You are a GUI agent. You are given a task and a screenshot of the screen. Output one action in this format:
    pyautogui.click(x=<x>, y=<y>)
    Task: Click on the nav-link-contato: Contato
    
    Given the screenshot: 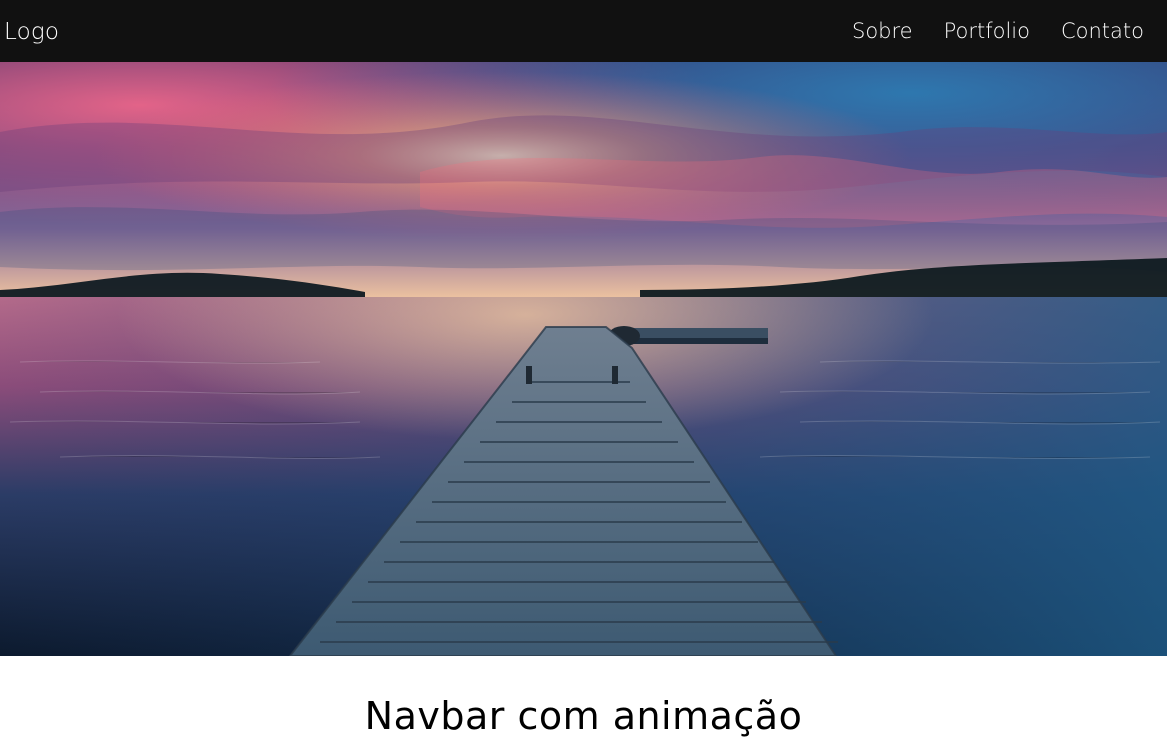 What is the action you would take?
    pyautogui.click(x=1102, y=31)
    